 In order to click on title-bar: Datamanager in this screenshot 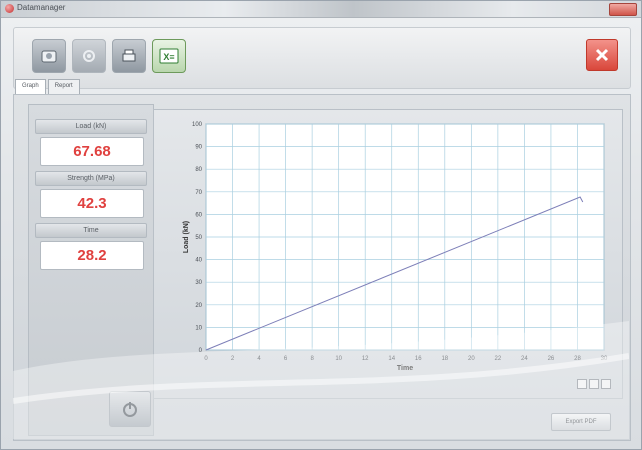, I will do `click(321, 9)`.